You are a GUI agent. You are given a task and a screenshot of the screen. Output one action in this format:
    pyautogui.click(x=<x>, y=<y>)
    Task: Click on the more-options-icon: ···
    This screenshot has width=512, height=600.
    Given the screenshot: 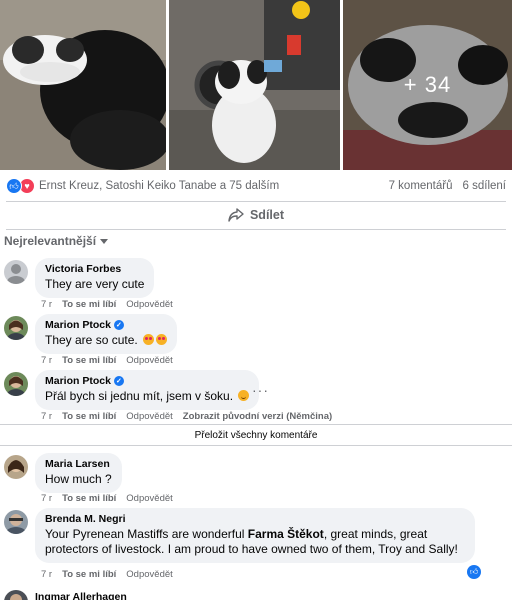 What is the action you would take?
    pyautogui.click(x=260, y=390)
    